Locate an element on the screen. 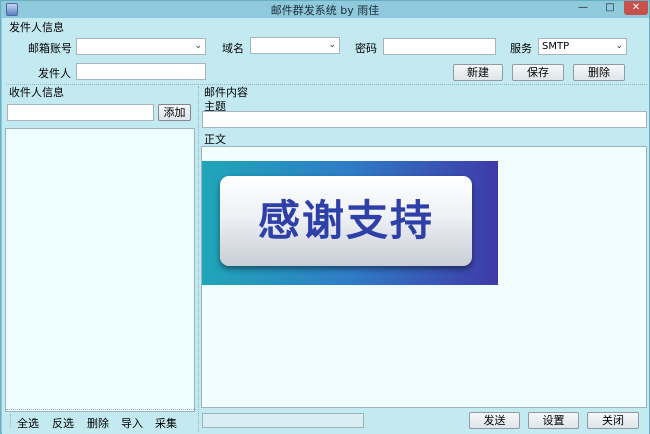 Image resolution: width=650 pixels, height=434 pixels. account-combo: ⌄ is located at coordinates (141, 46).